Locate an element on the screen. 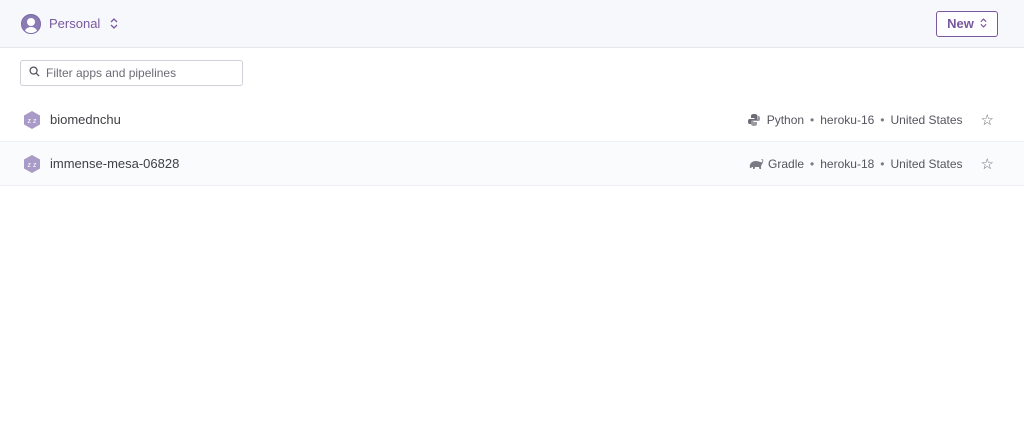  filter-section is located at coordinates (512, 67).